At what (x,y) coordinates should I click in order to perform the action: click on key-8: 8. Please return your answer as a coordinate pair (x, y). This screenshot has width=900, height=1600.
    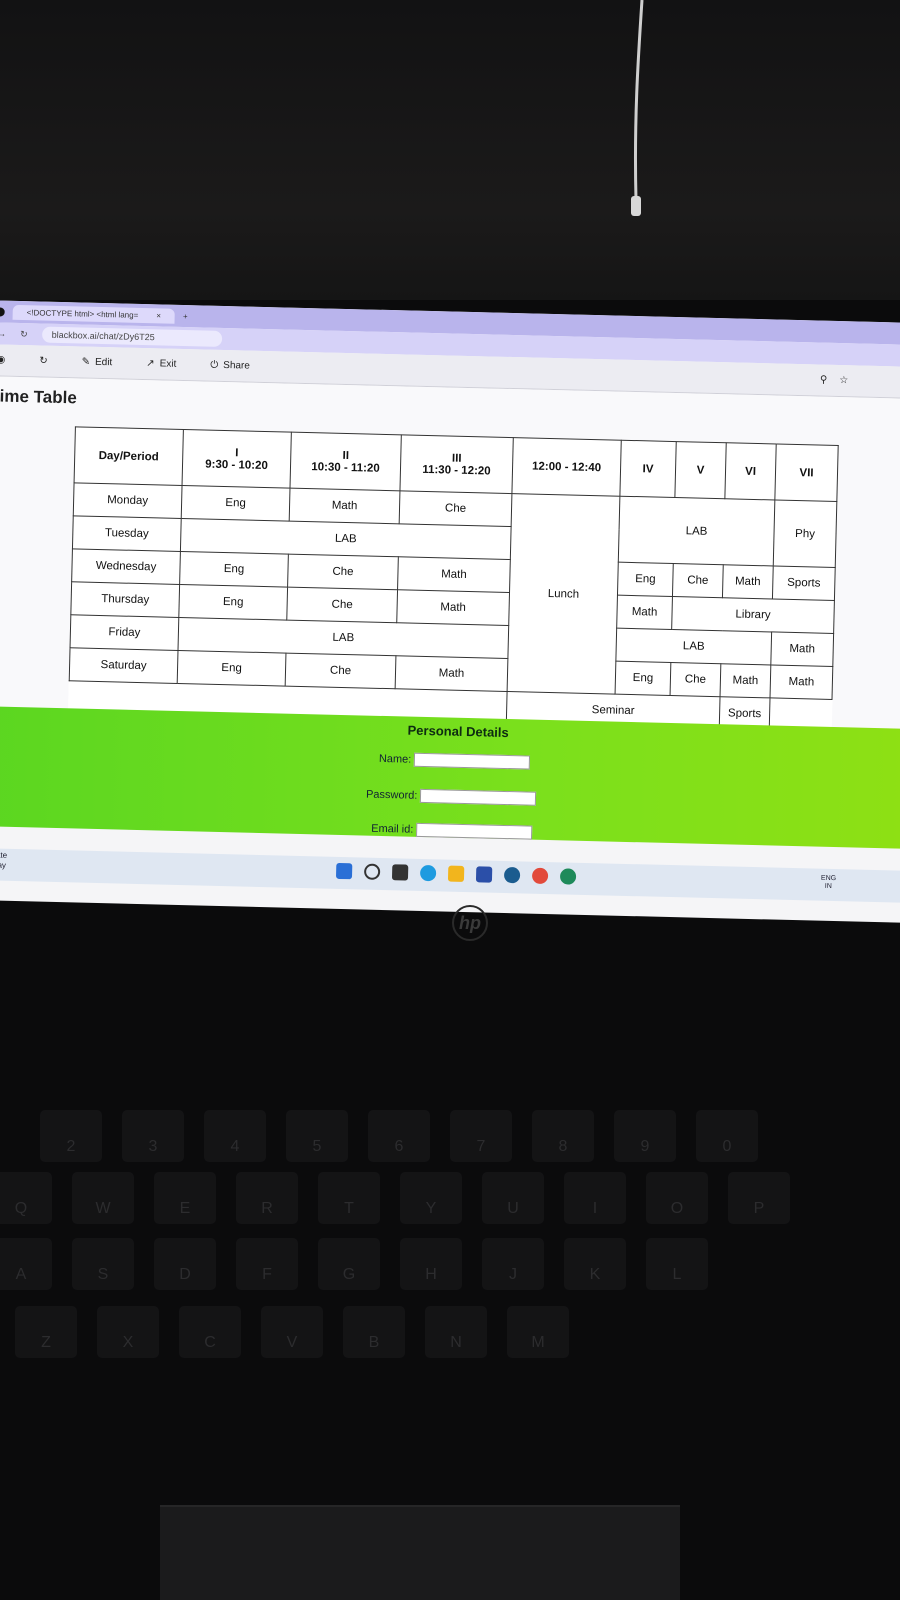
    Looking at the image, I should click on (563, 1136).